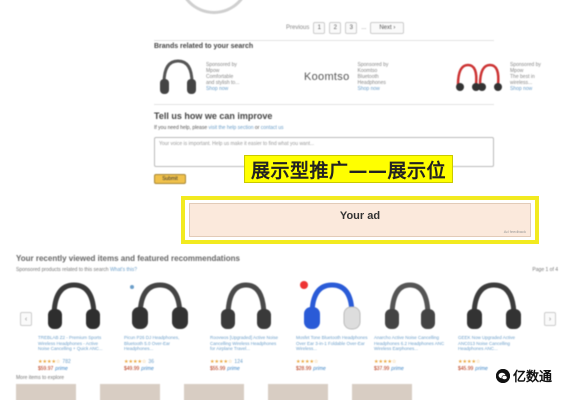 The image size is (578, 400). Describe the element at coordinates (246, 362) in the screenshot. I see `product-rating: ★★★★☆ 124` at that location.